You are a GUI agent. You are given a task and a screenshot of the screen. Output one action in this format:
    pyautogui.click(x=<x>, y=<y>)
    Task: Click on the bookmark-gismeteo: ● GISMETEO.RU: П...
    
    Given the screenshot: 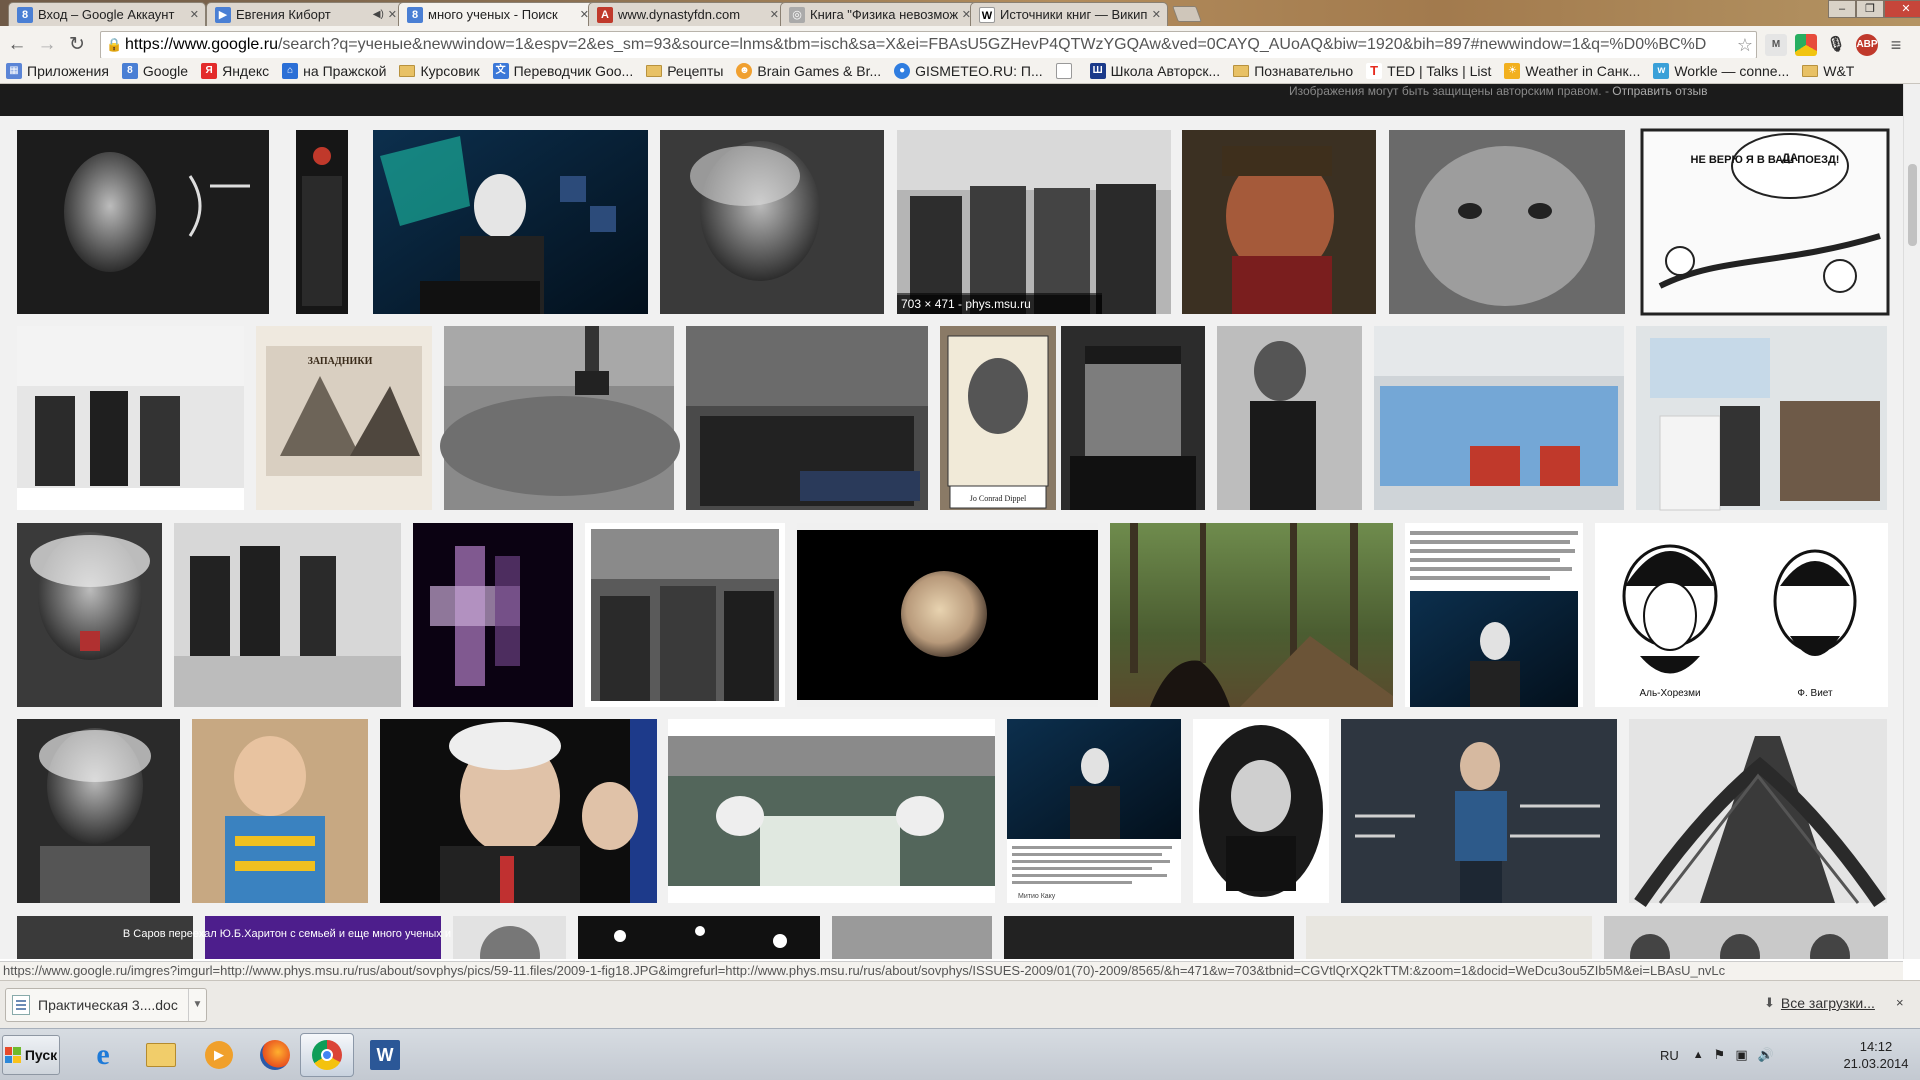 What is the action you would take?
    pyautogui.click(x=968, y=70)
    